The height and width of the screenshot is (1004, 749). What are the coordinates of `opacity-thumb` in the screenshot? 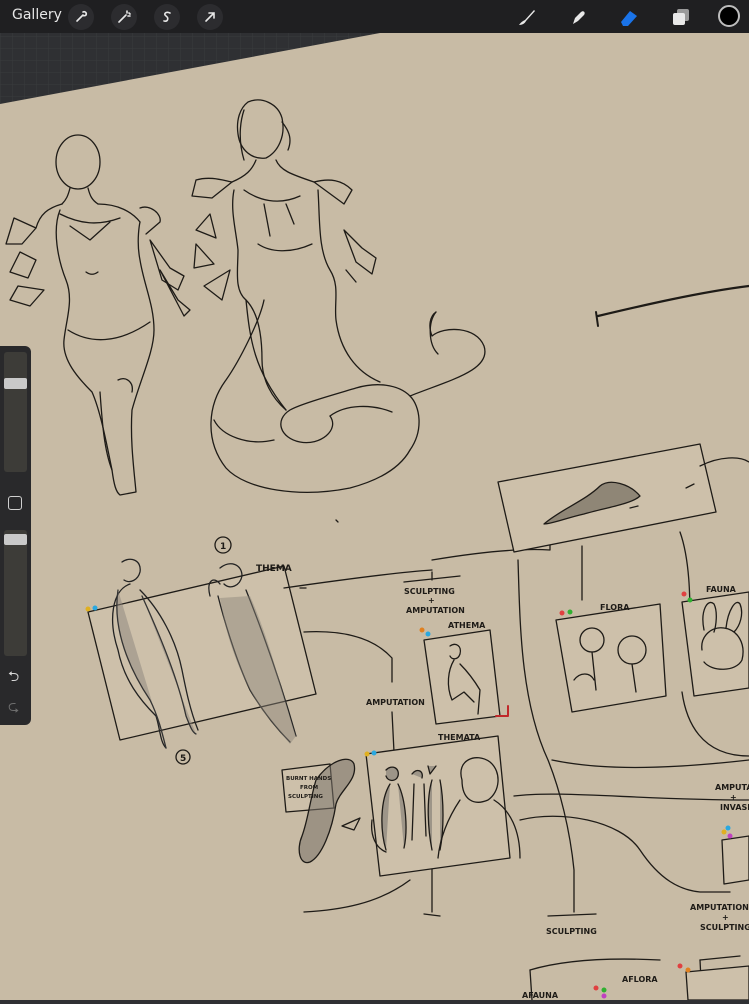 It's located at (15, 539).